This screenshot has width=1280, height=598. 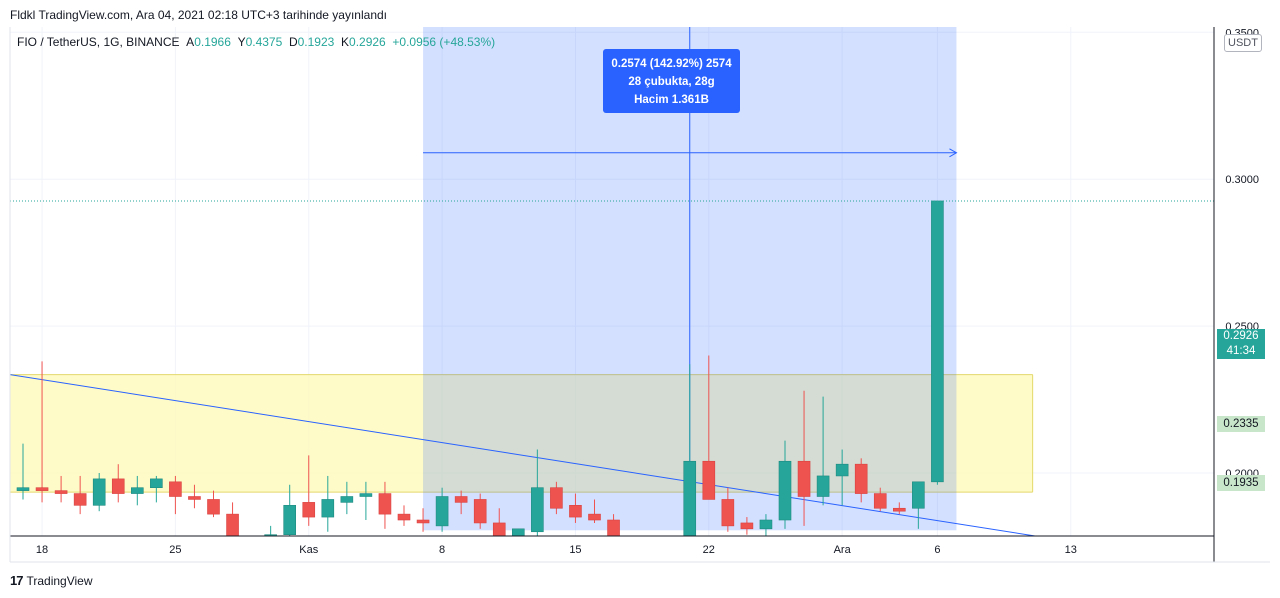 What do you see at coordinates (212, 42) in the screenshot?
I see `open-value: 0.1966` at bounding box center [212, 42].